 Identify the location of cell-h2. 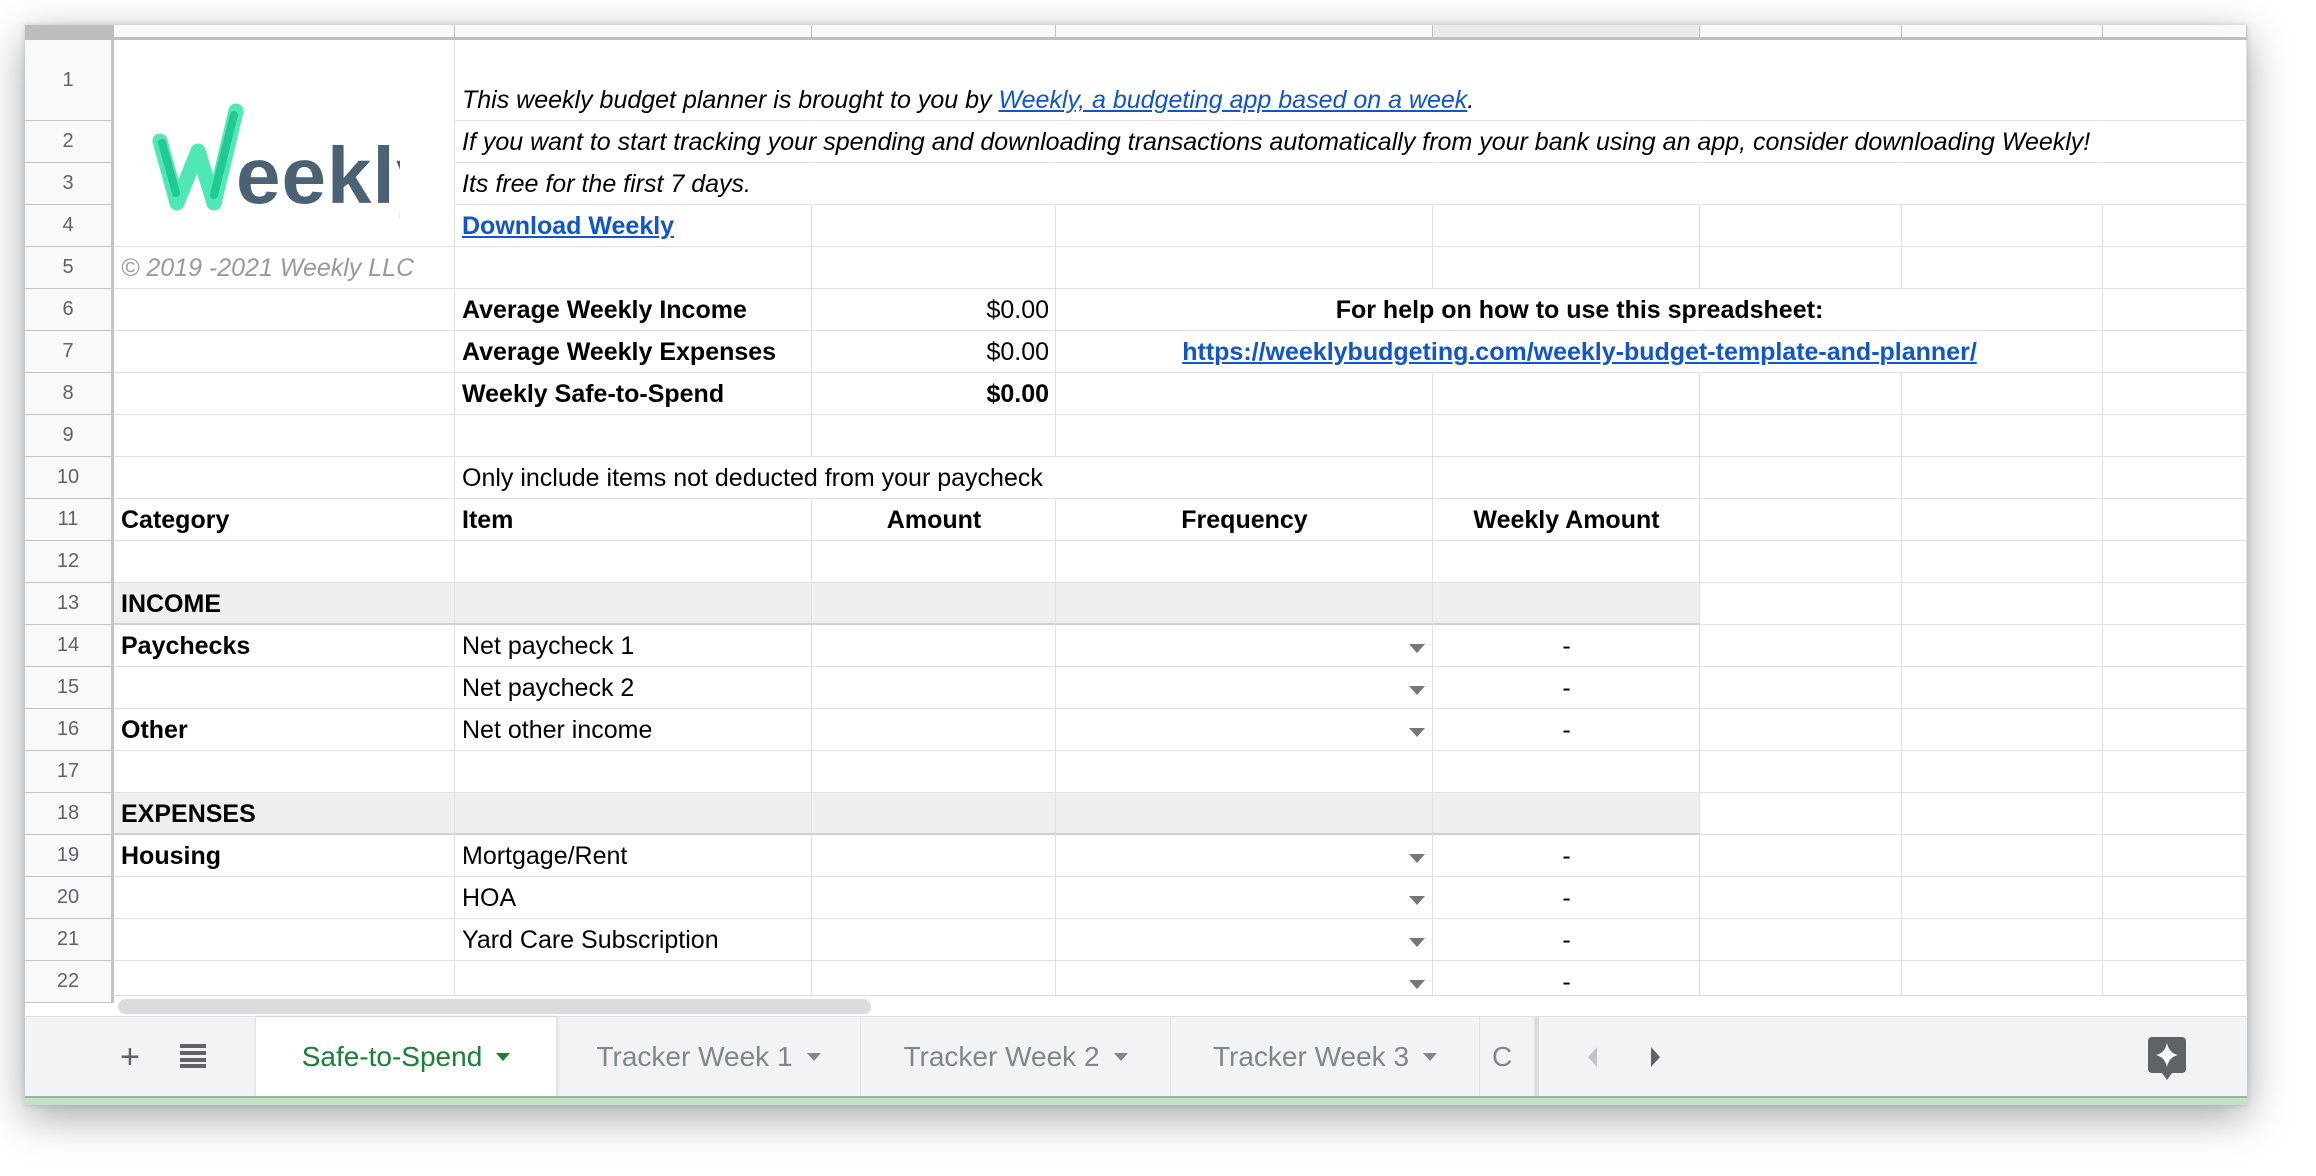
(2175, 142).